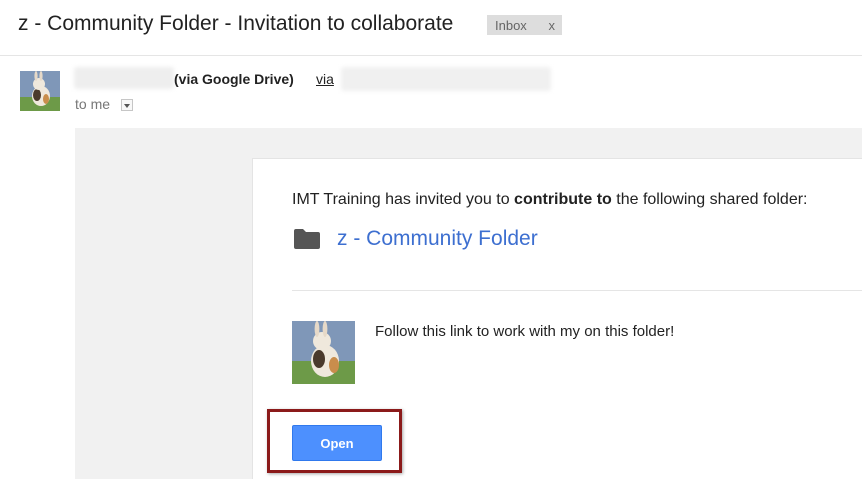  Describe the element at coordinates (403, 199) in the screenshot. I see `invite-prefix: IMT Training has invited you to` at that location.